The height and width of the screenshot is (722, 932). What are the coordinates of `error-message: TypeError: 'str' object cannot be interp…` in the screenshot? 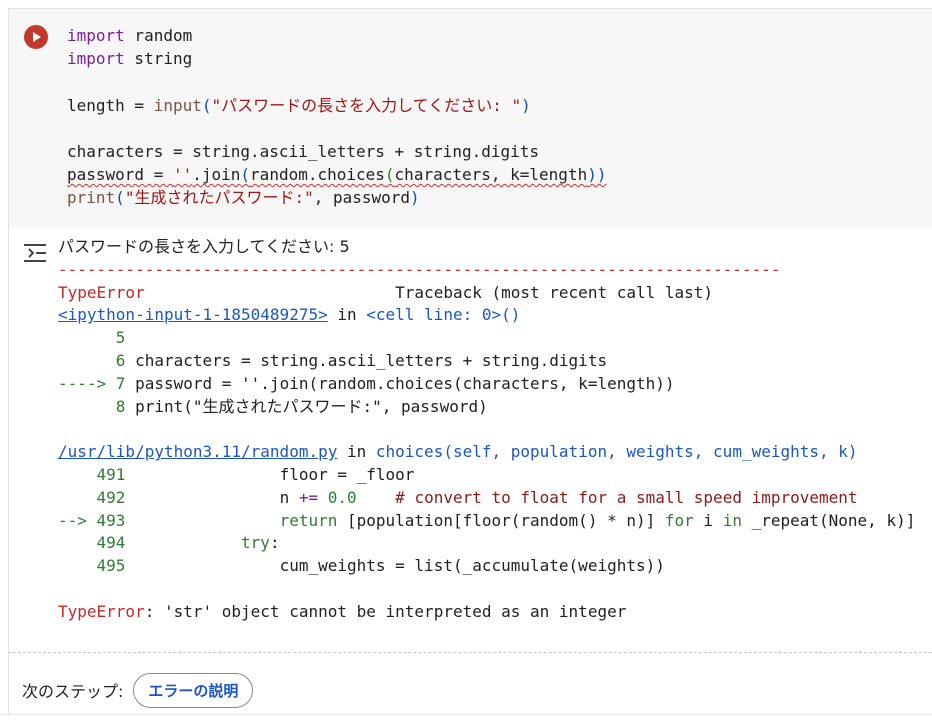 It's located at (342, 611).